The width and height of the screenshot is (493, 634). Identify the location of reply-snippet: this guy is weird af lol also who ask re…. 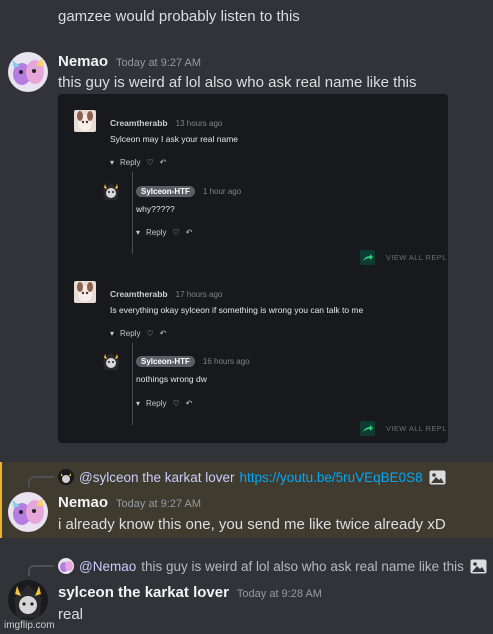
(302, 566).